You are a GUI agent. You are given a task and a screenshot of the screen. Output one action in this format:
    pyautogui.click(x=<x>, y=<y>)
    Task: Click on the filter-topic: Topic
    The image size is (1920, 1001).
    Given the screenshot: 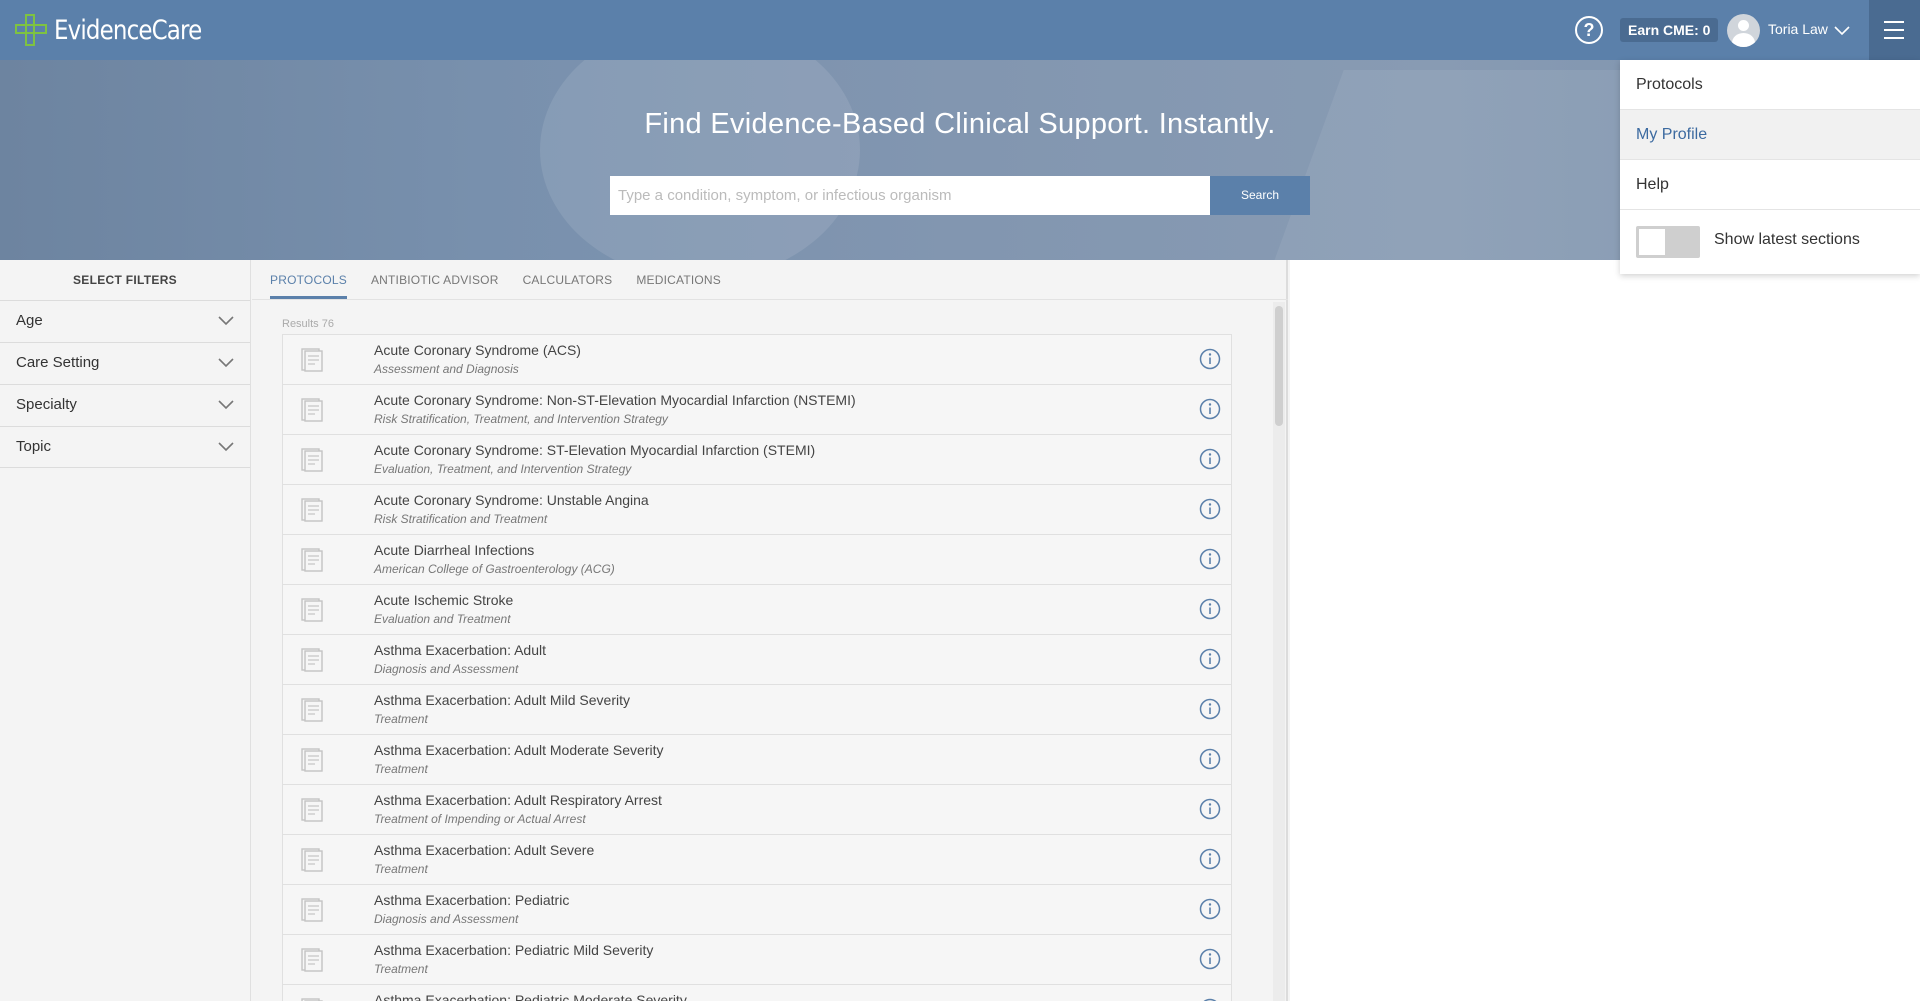 What is the action you would take?
    pyautogui.click(x=125, y=447)
    